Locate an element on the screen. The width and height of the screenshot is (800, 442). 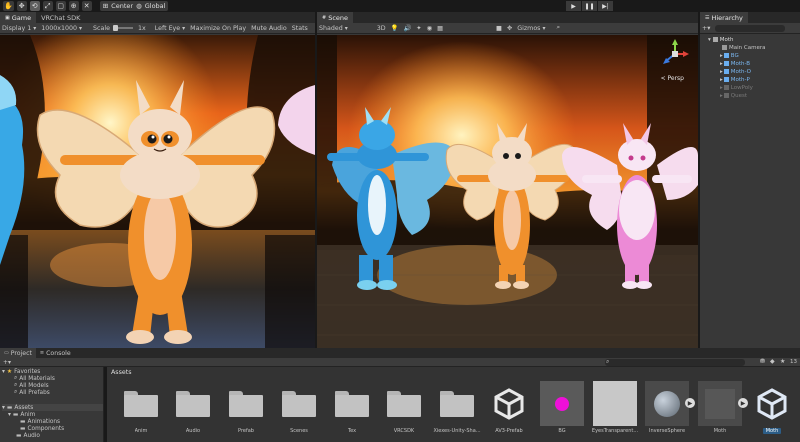
asset-moth-prefab: Moth is located at coordinates (772, 407).